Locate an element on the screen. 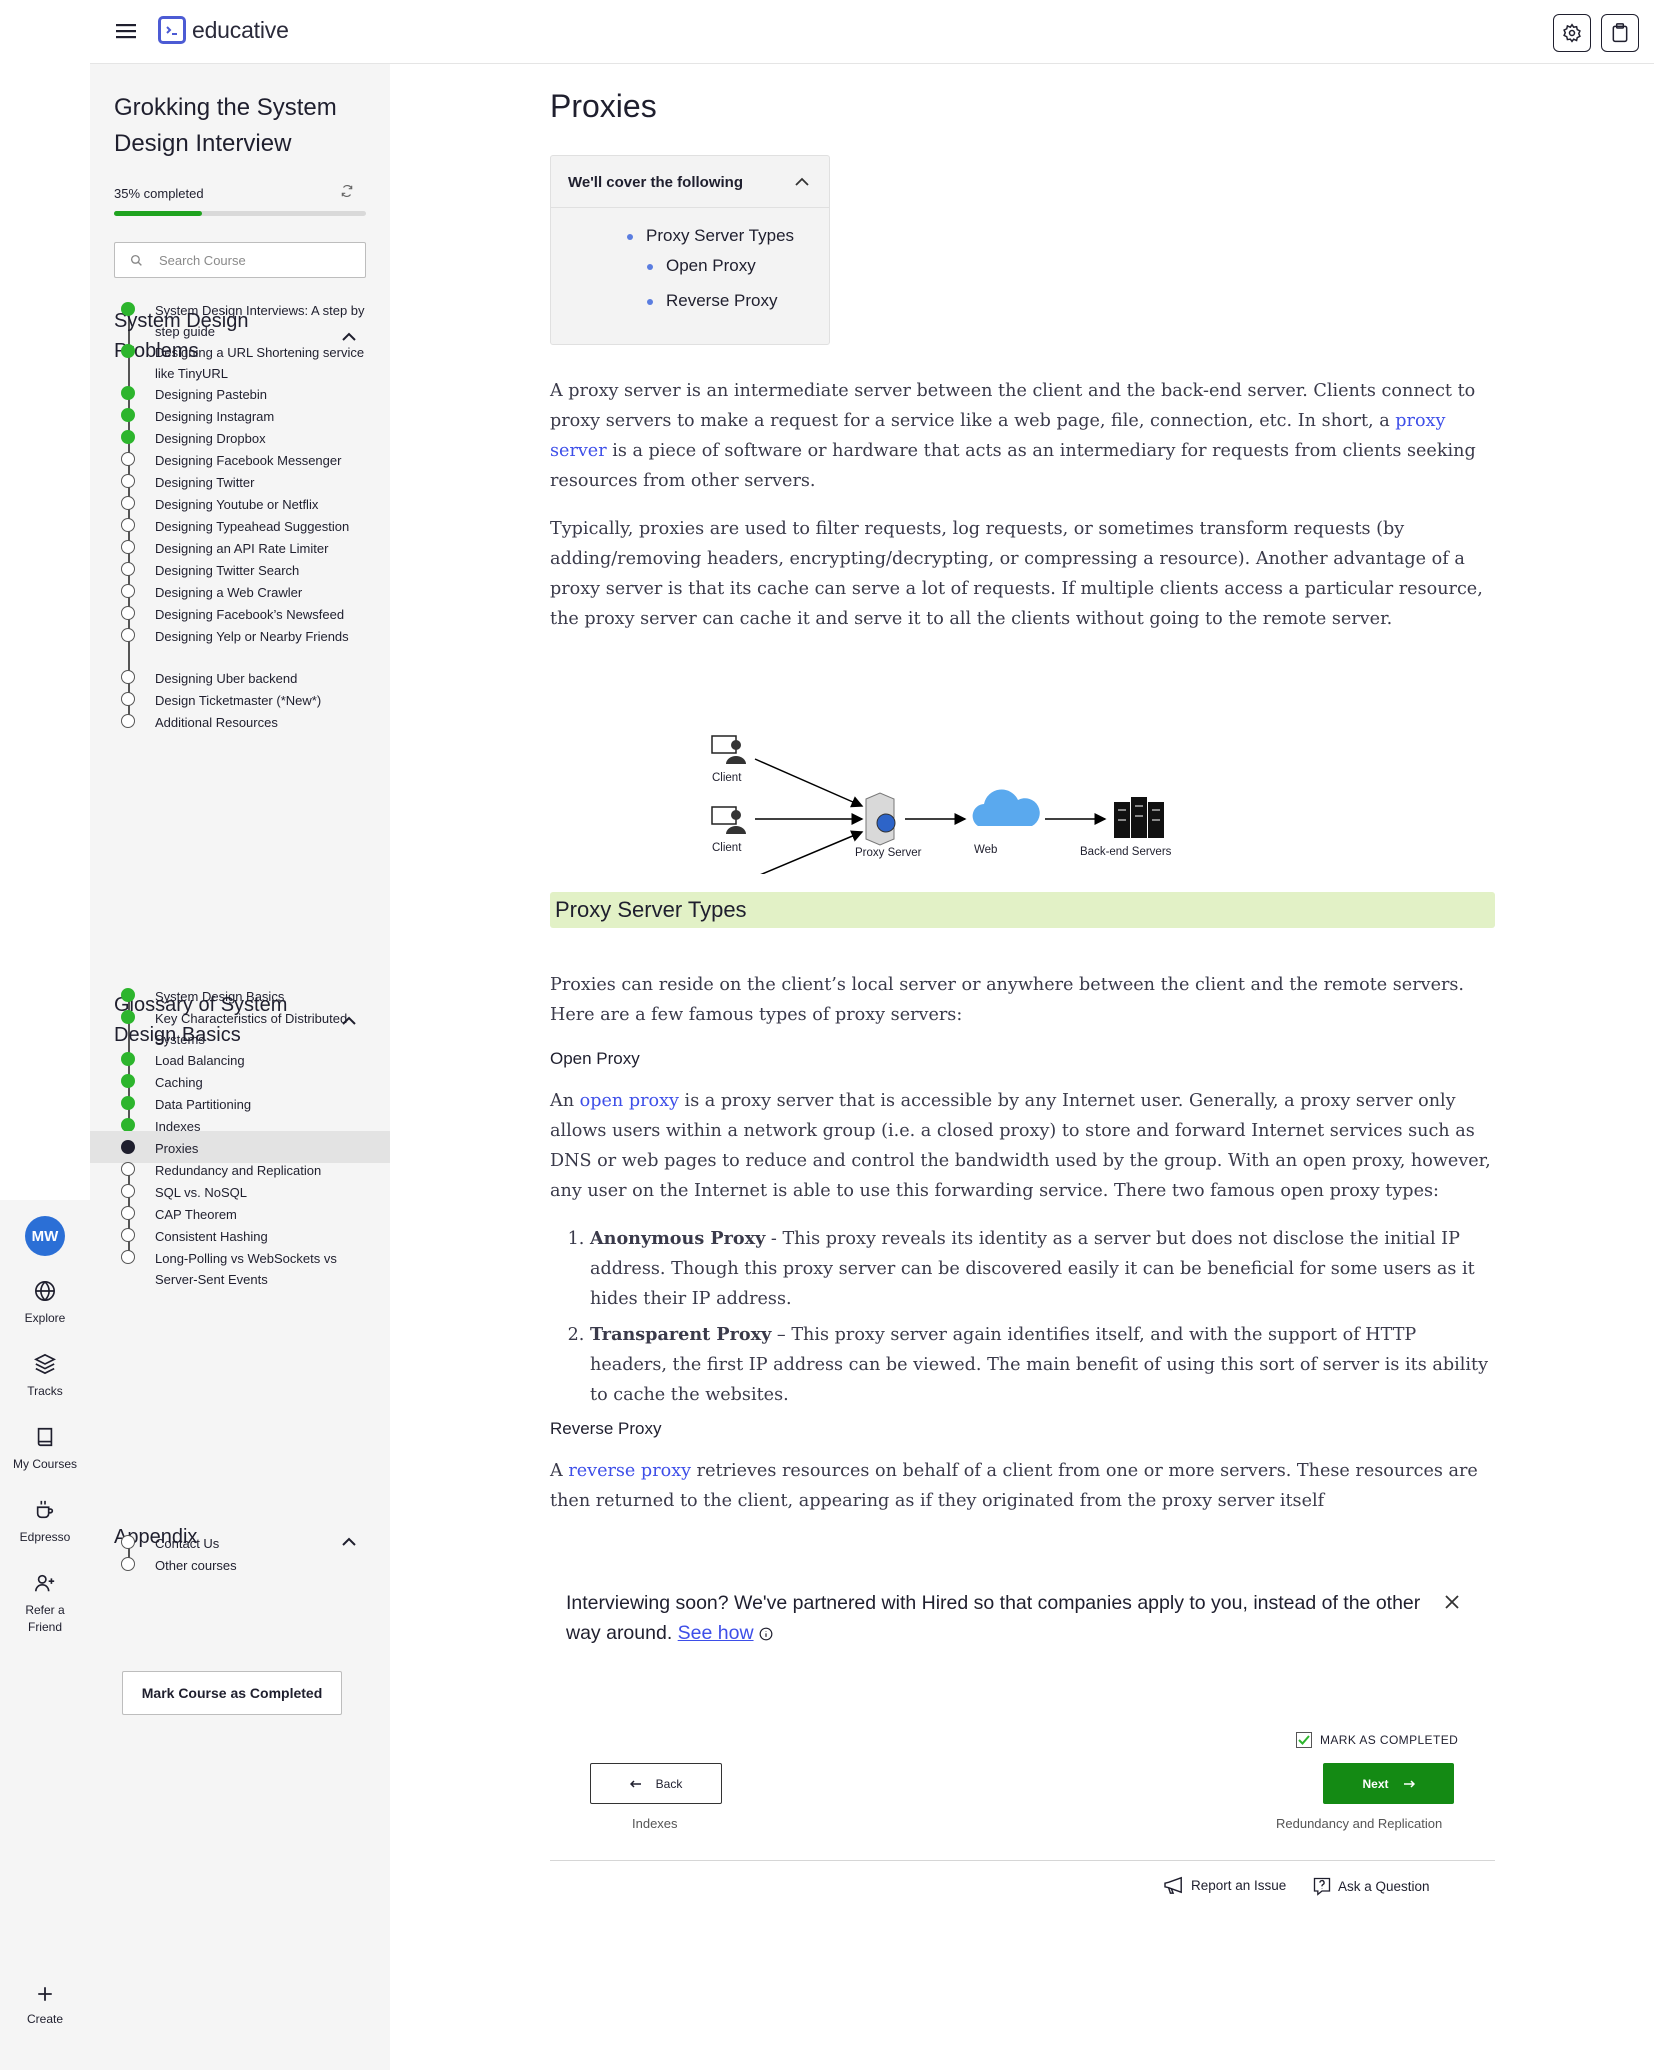  report-issue-label: Report an Issue is located at coordinates (1239, 1885).